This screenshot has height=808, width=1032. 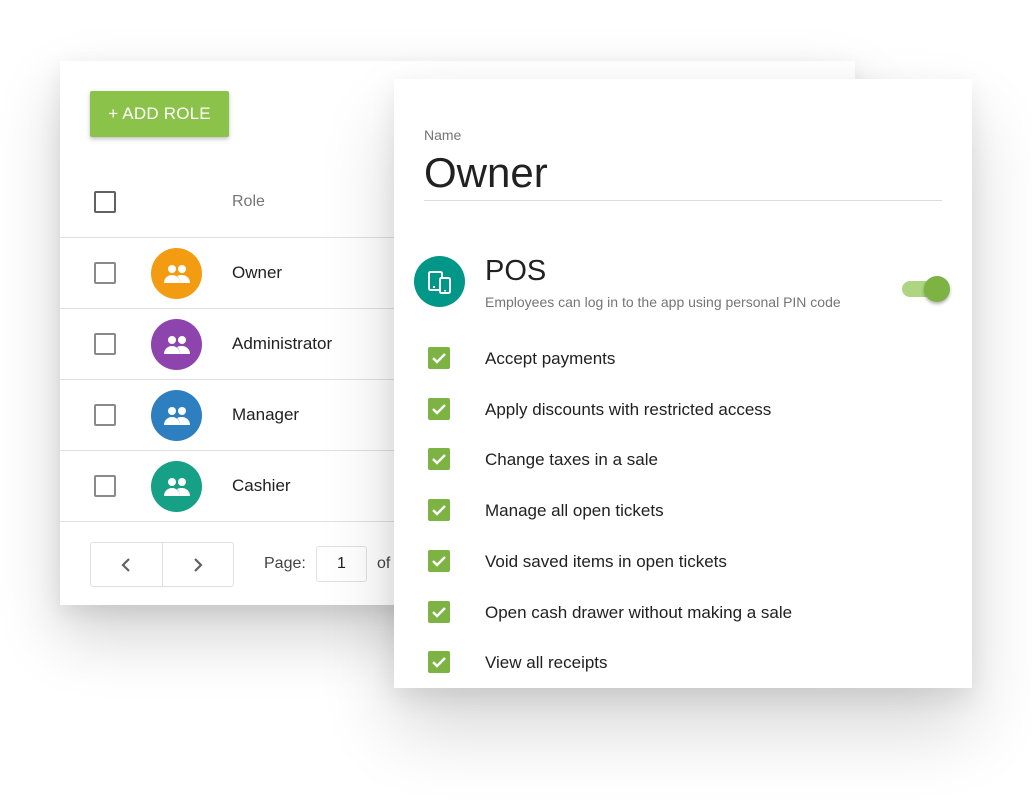 I want to click on pos-icon-badge, so click(x=439, y=281).